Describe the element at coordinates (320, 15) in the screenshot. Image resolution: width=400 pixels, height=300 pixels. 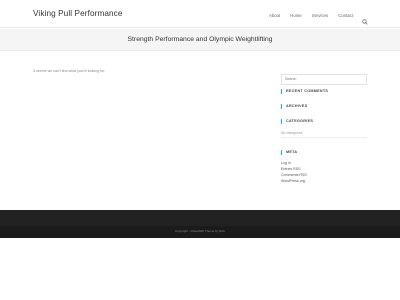
I see `nav-services: Services` at that location.